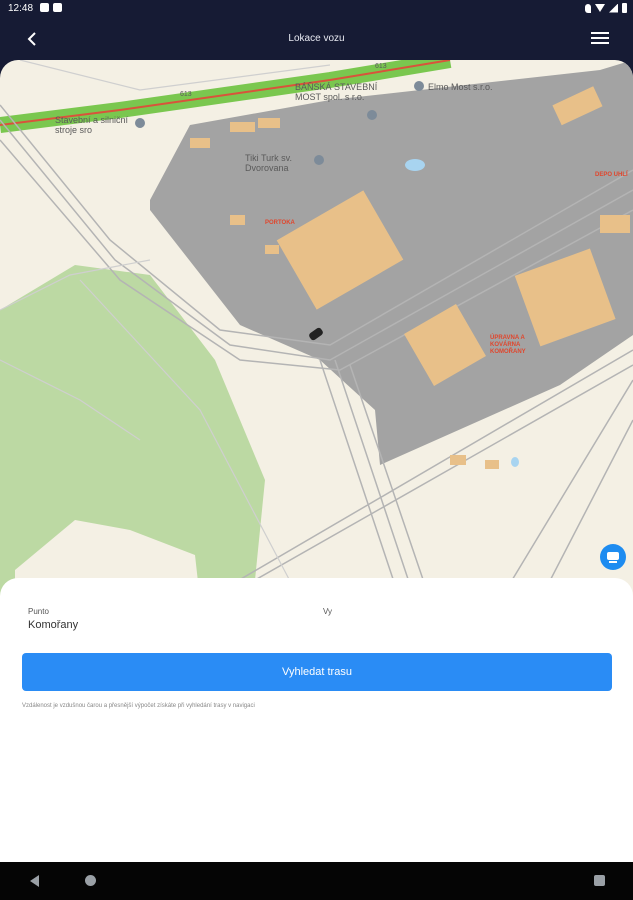  What do you see at coordinates (600, 33) in the screenshot?
I see `hamburger-menu-icon` at bounding box center [600, 33].